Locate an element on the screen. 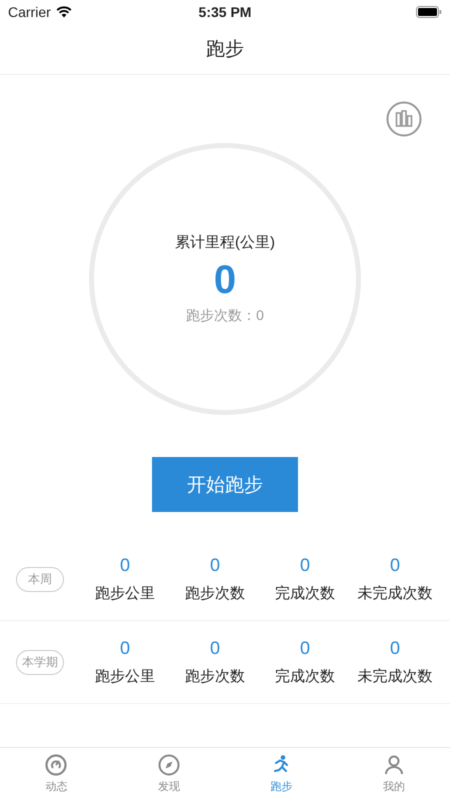  page-title: 跑步 is located at coordinates (225, 50).